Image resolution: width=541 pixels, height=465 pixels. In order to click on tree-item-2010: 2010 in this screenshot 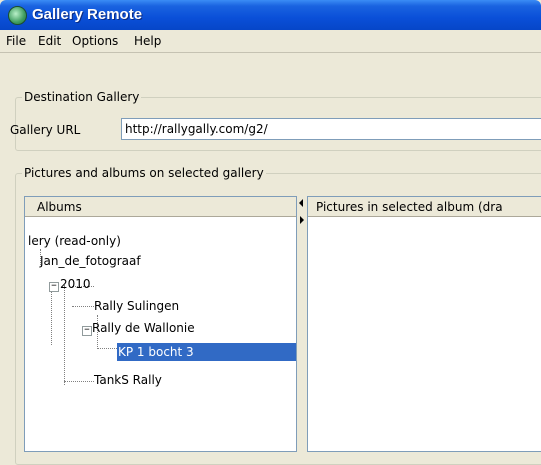, I will do `click(75, 284)`.